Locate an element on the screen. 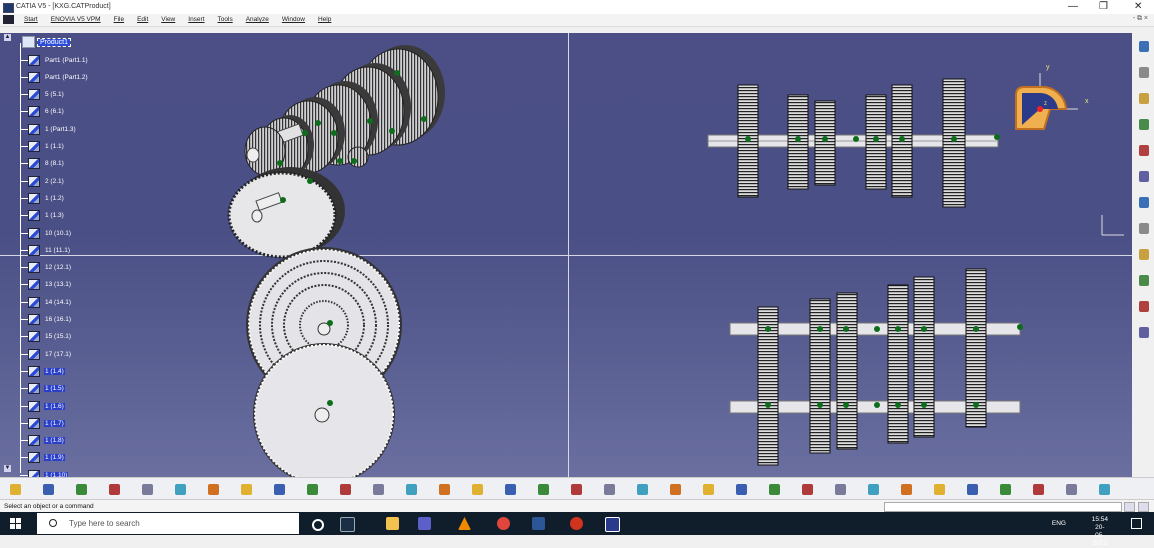 This screenshot has width=1154, height=548. tree-item: 6 (6.1) is located at coordinates (42, 112).